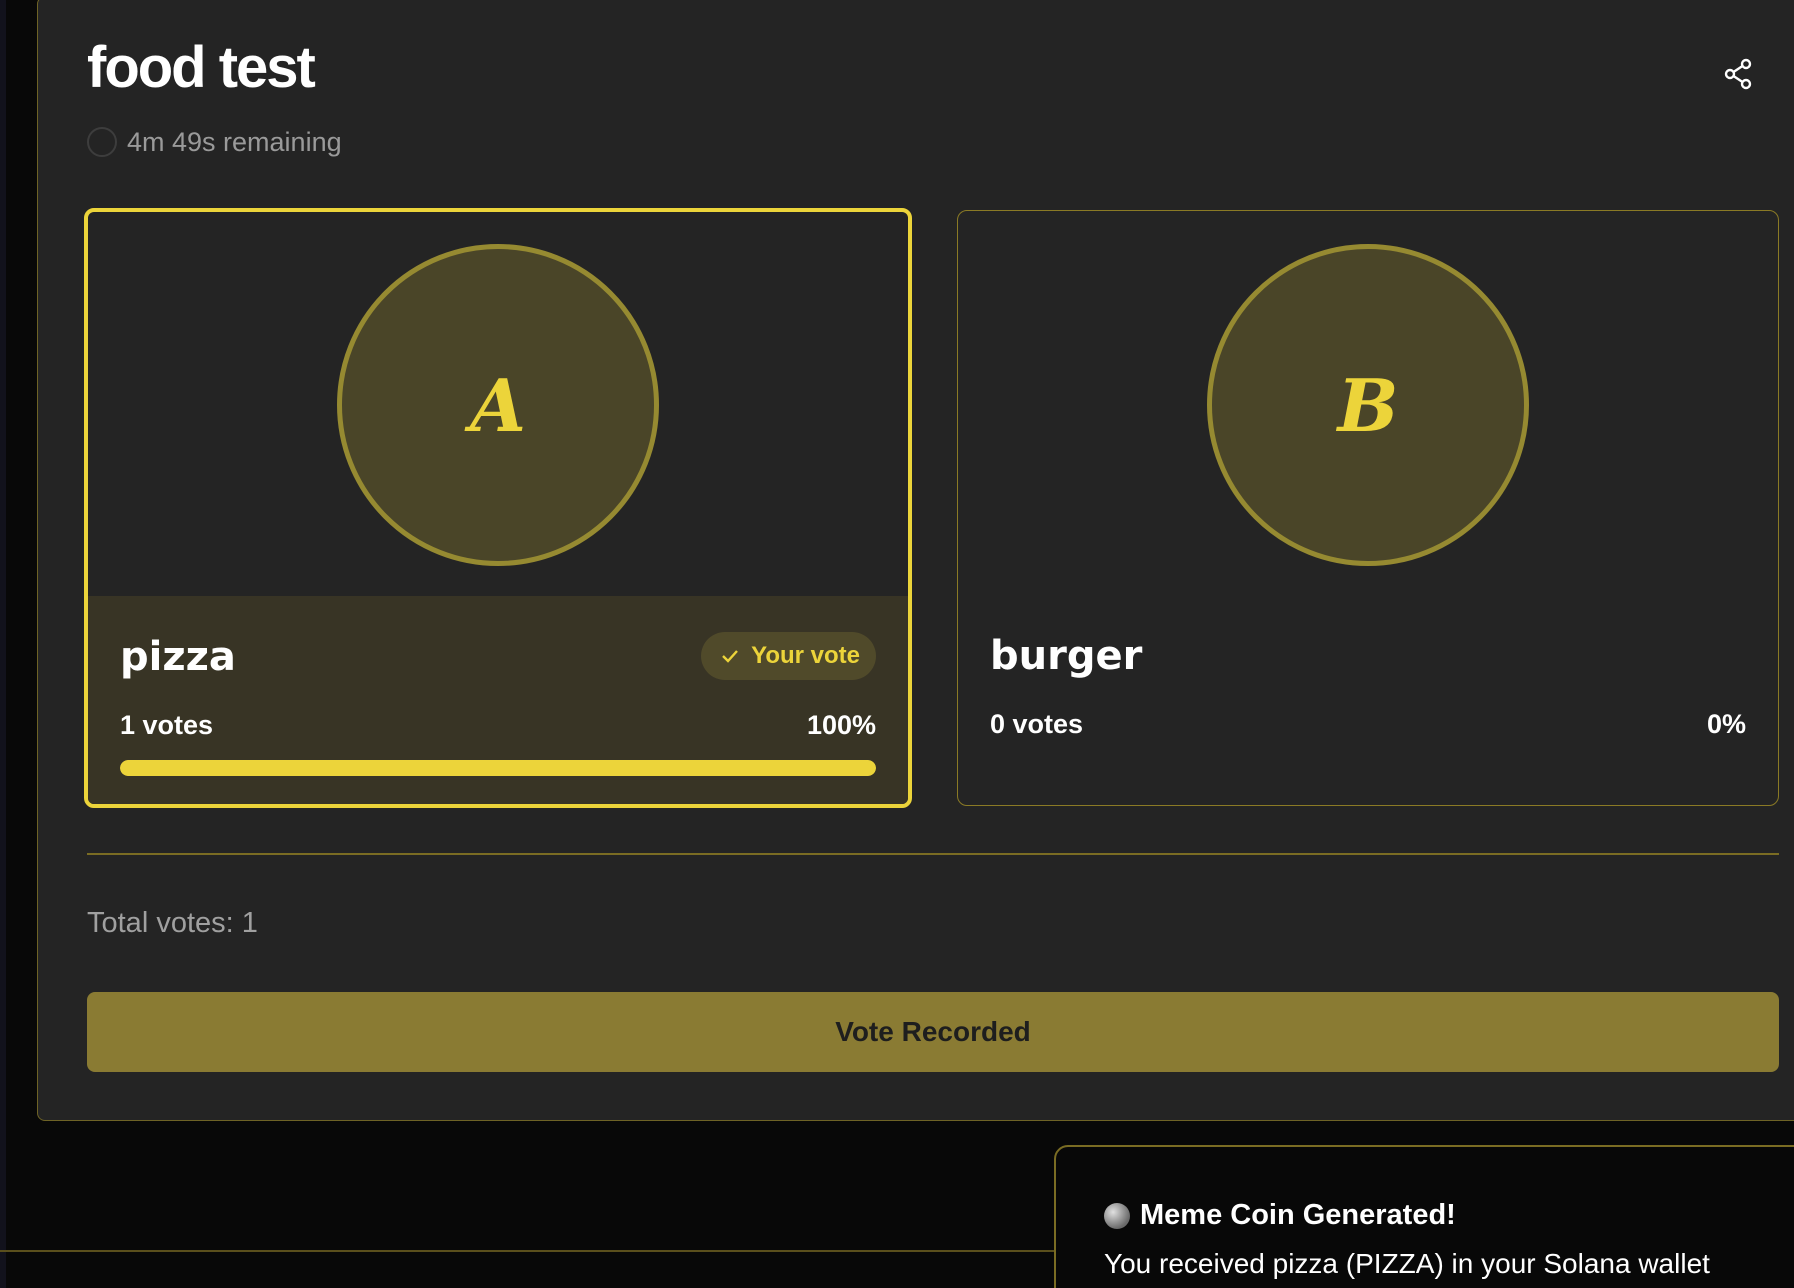 This screenshot has height=1288, width=1794. Describe the element at coordinates (1368, 767) in the screenshot. I see `option-b-progress` at that location.